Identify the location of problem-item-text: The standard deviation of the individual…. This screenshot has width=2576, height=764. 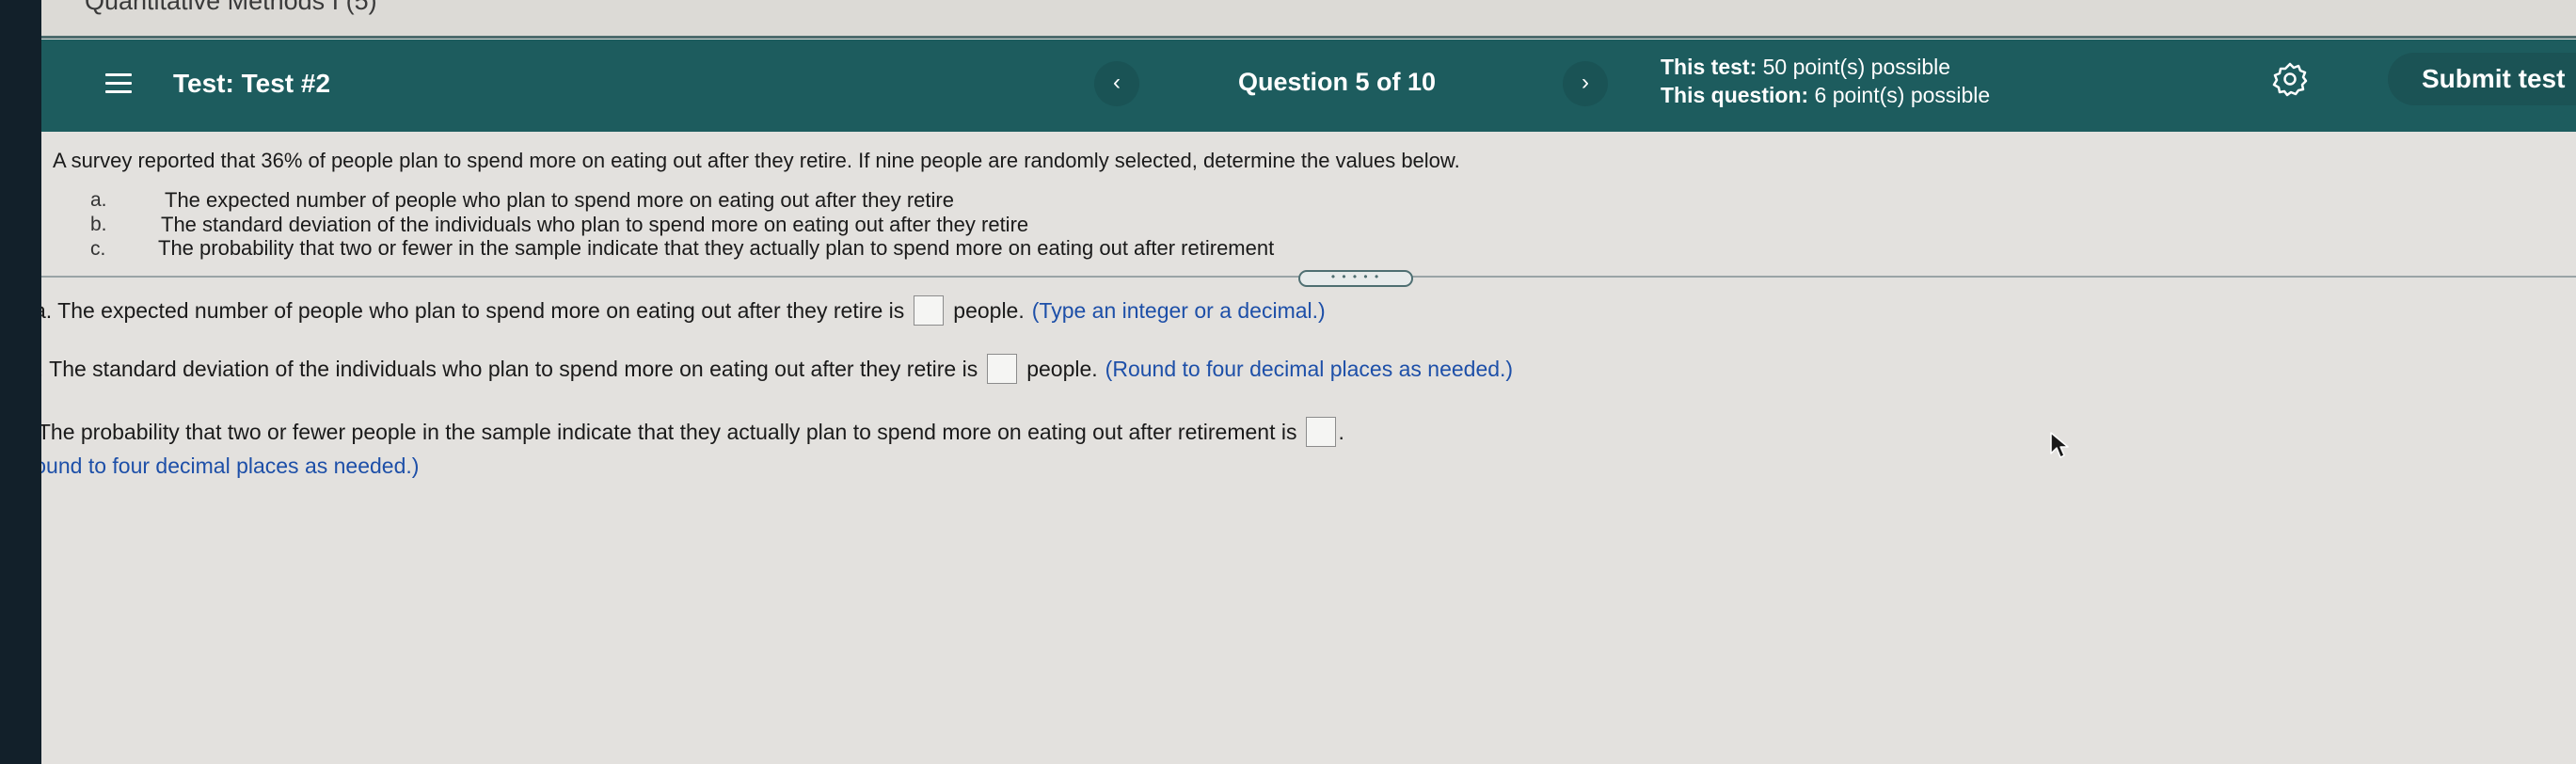
(595, 224).